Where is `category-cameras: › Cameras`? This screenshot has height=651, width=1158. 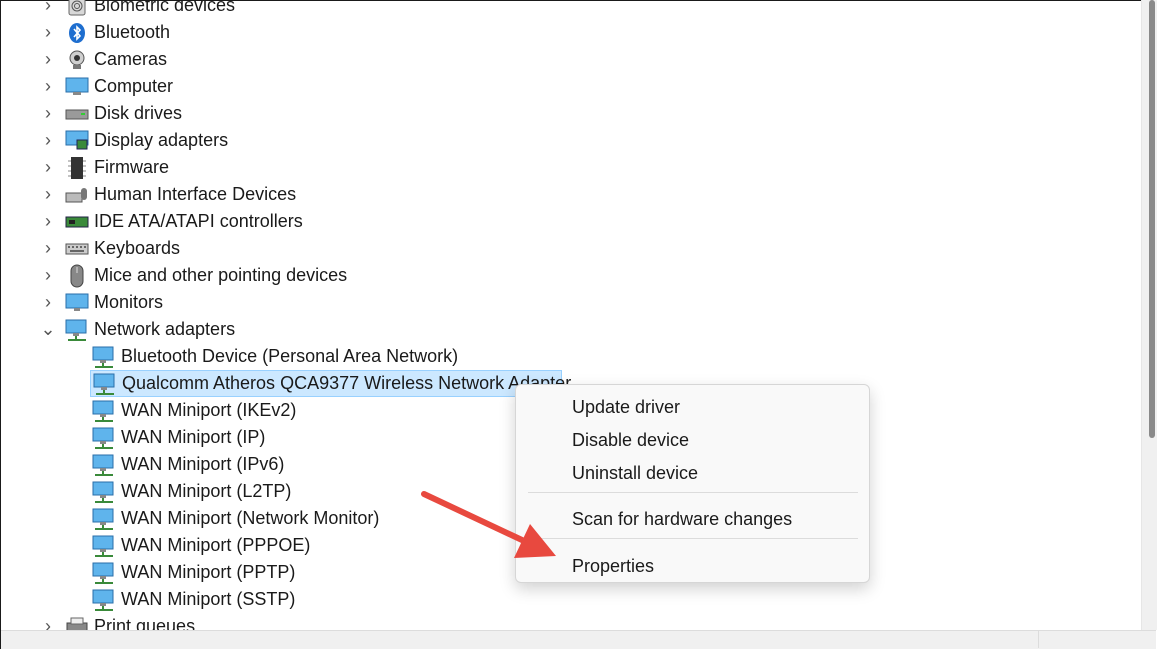
category-cameras: › Cameras is located at coordinates (104, 59).